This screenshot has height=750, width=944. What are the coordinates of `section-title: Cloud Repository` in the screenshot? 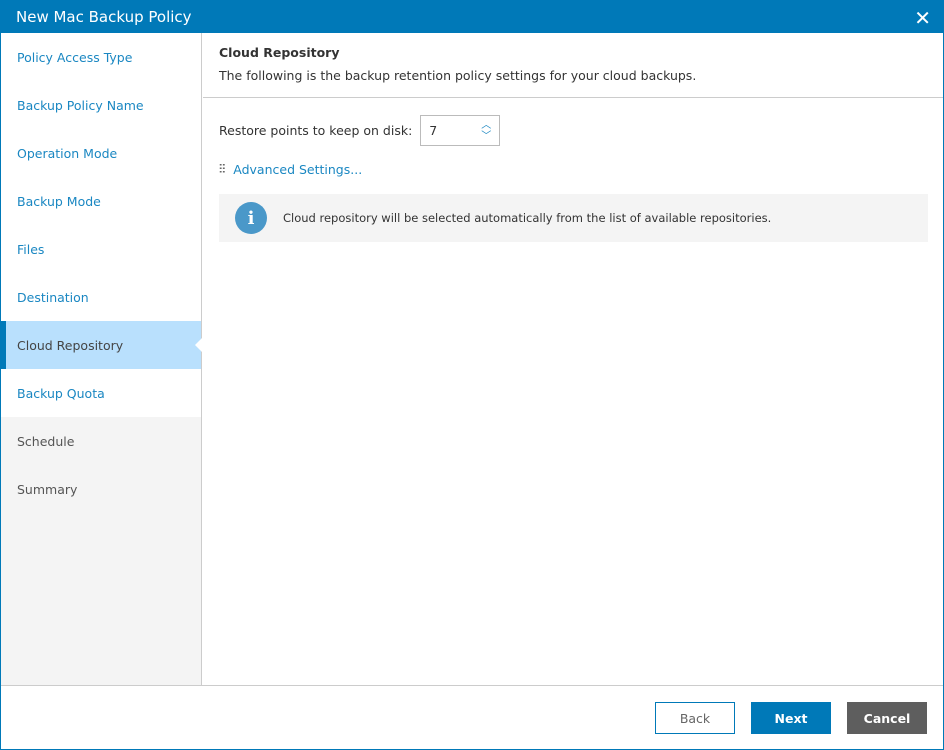 It's located at (279, 52).